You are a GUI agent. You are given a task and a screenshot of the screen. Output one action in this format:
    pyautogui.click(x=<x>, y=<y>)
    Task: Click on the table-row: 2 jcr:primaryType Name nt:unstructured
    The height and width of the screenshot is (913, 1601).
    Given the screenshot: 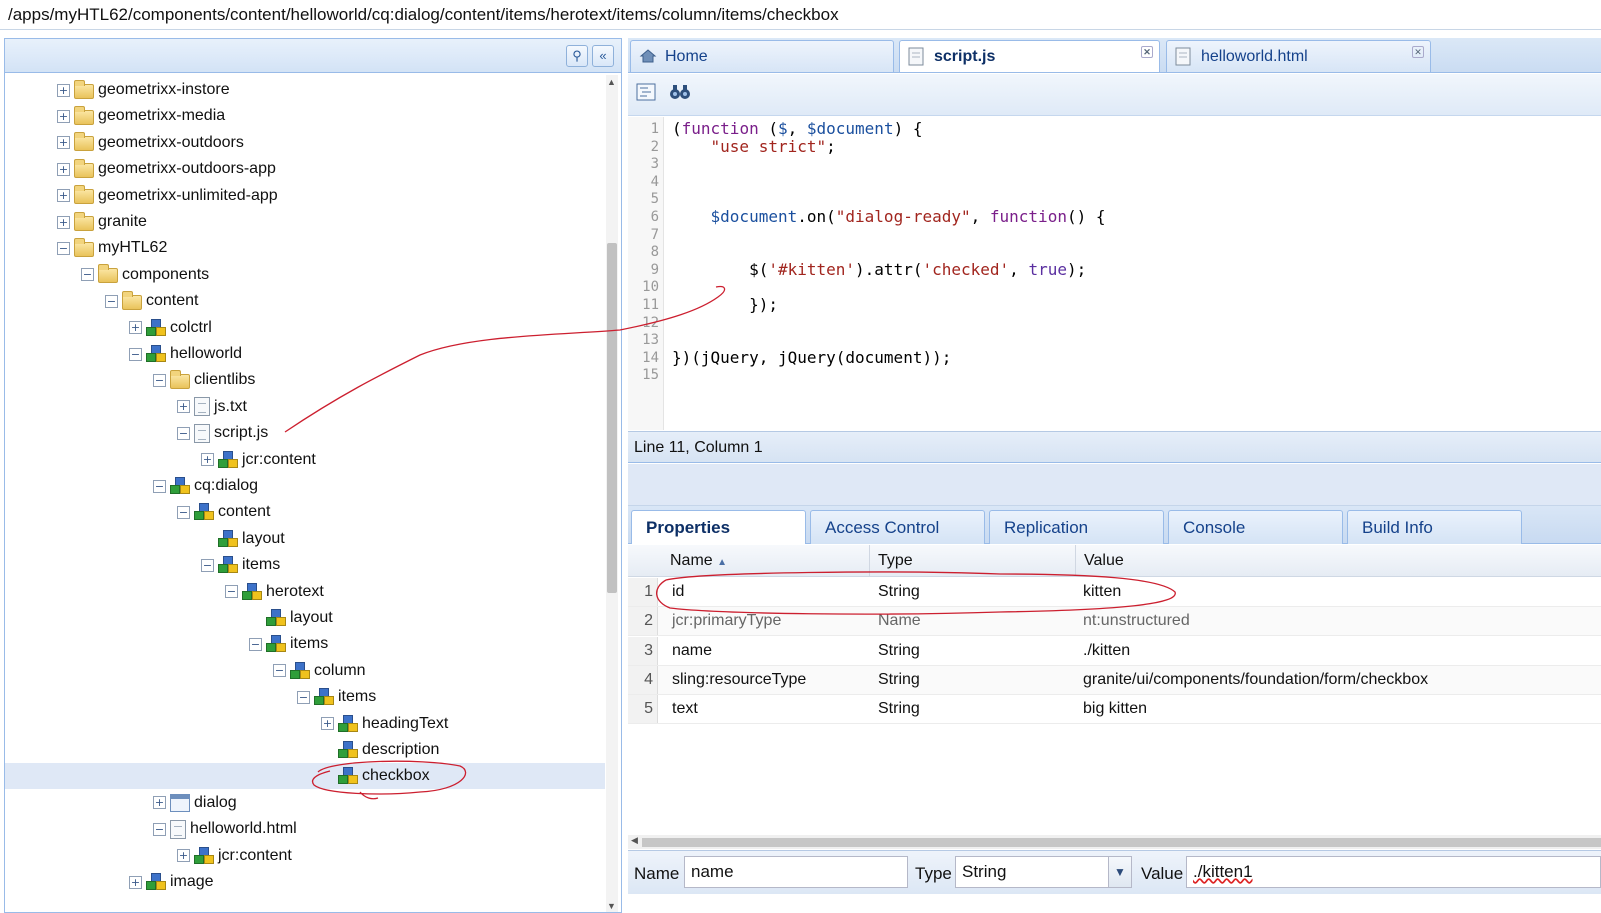 What is the action you would take?
    pyautogui.click(x=1114, y=622)
    